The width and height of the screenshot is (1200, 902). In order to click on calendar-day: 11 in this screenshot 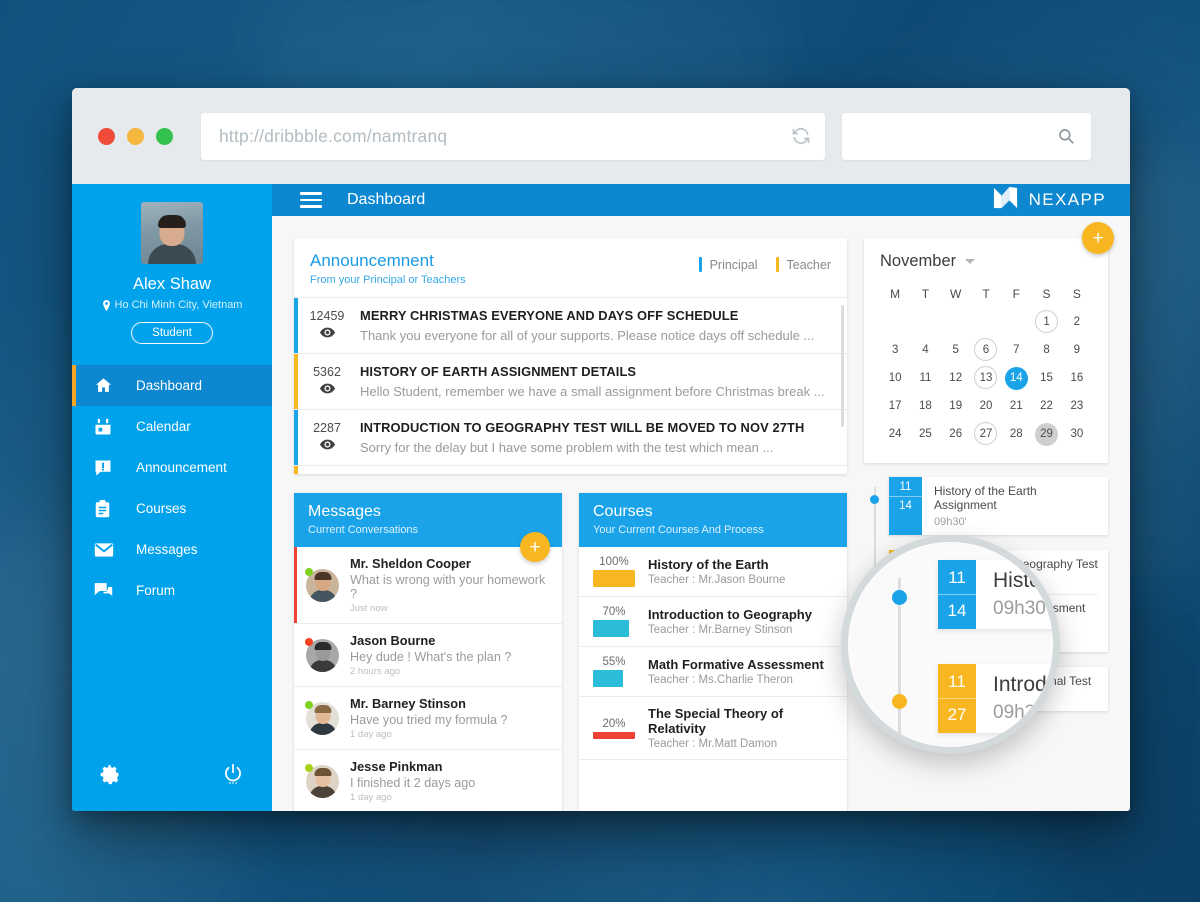, I will do `click(925, 378)`.